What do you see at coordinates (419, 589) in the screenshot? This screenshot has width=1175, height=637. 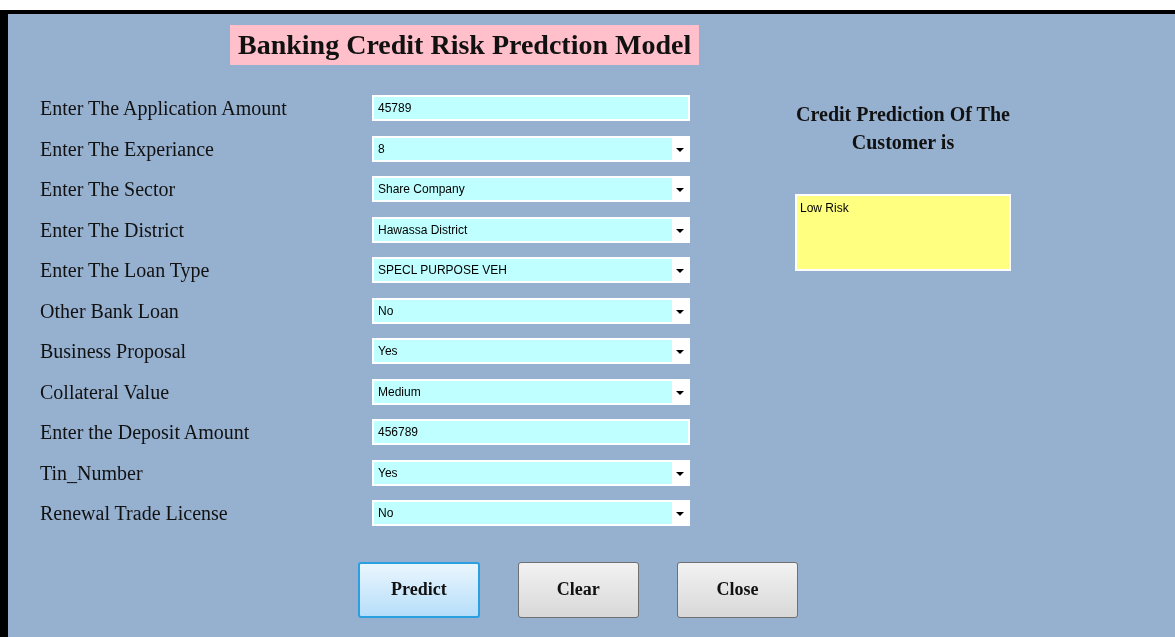 I see `action-button: Predict` at bounding box center [419, 589].